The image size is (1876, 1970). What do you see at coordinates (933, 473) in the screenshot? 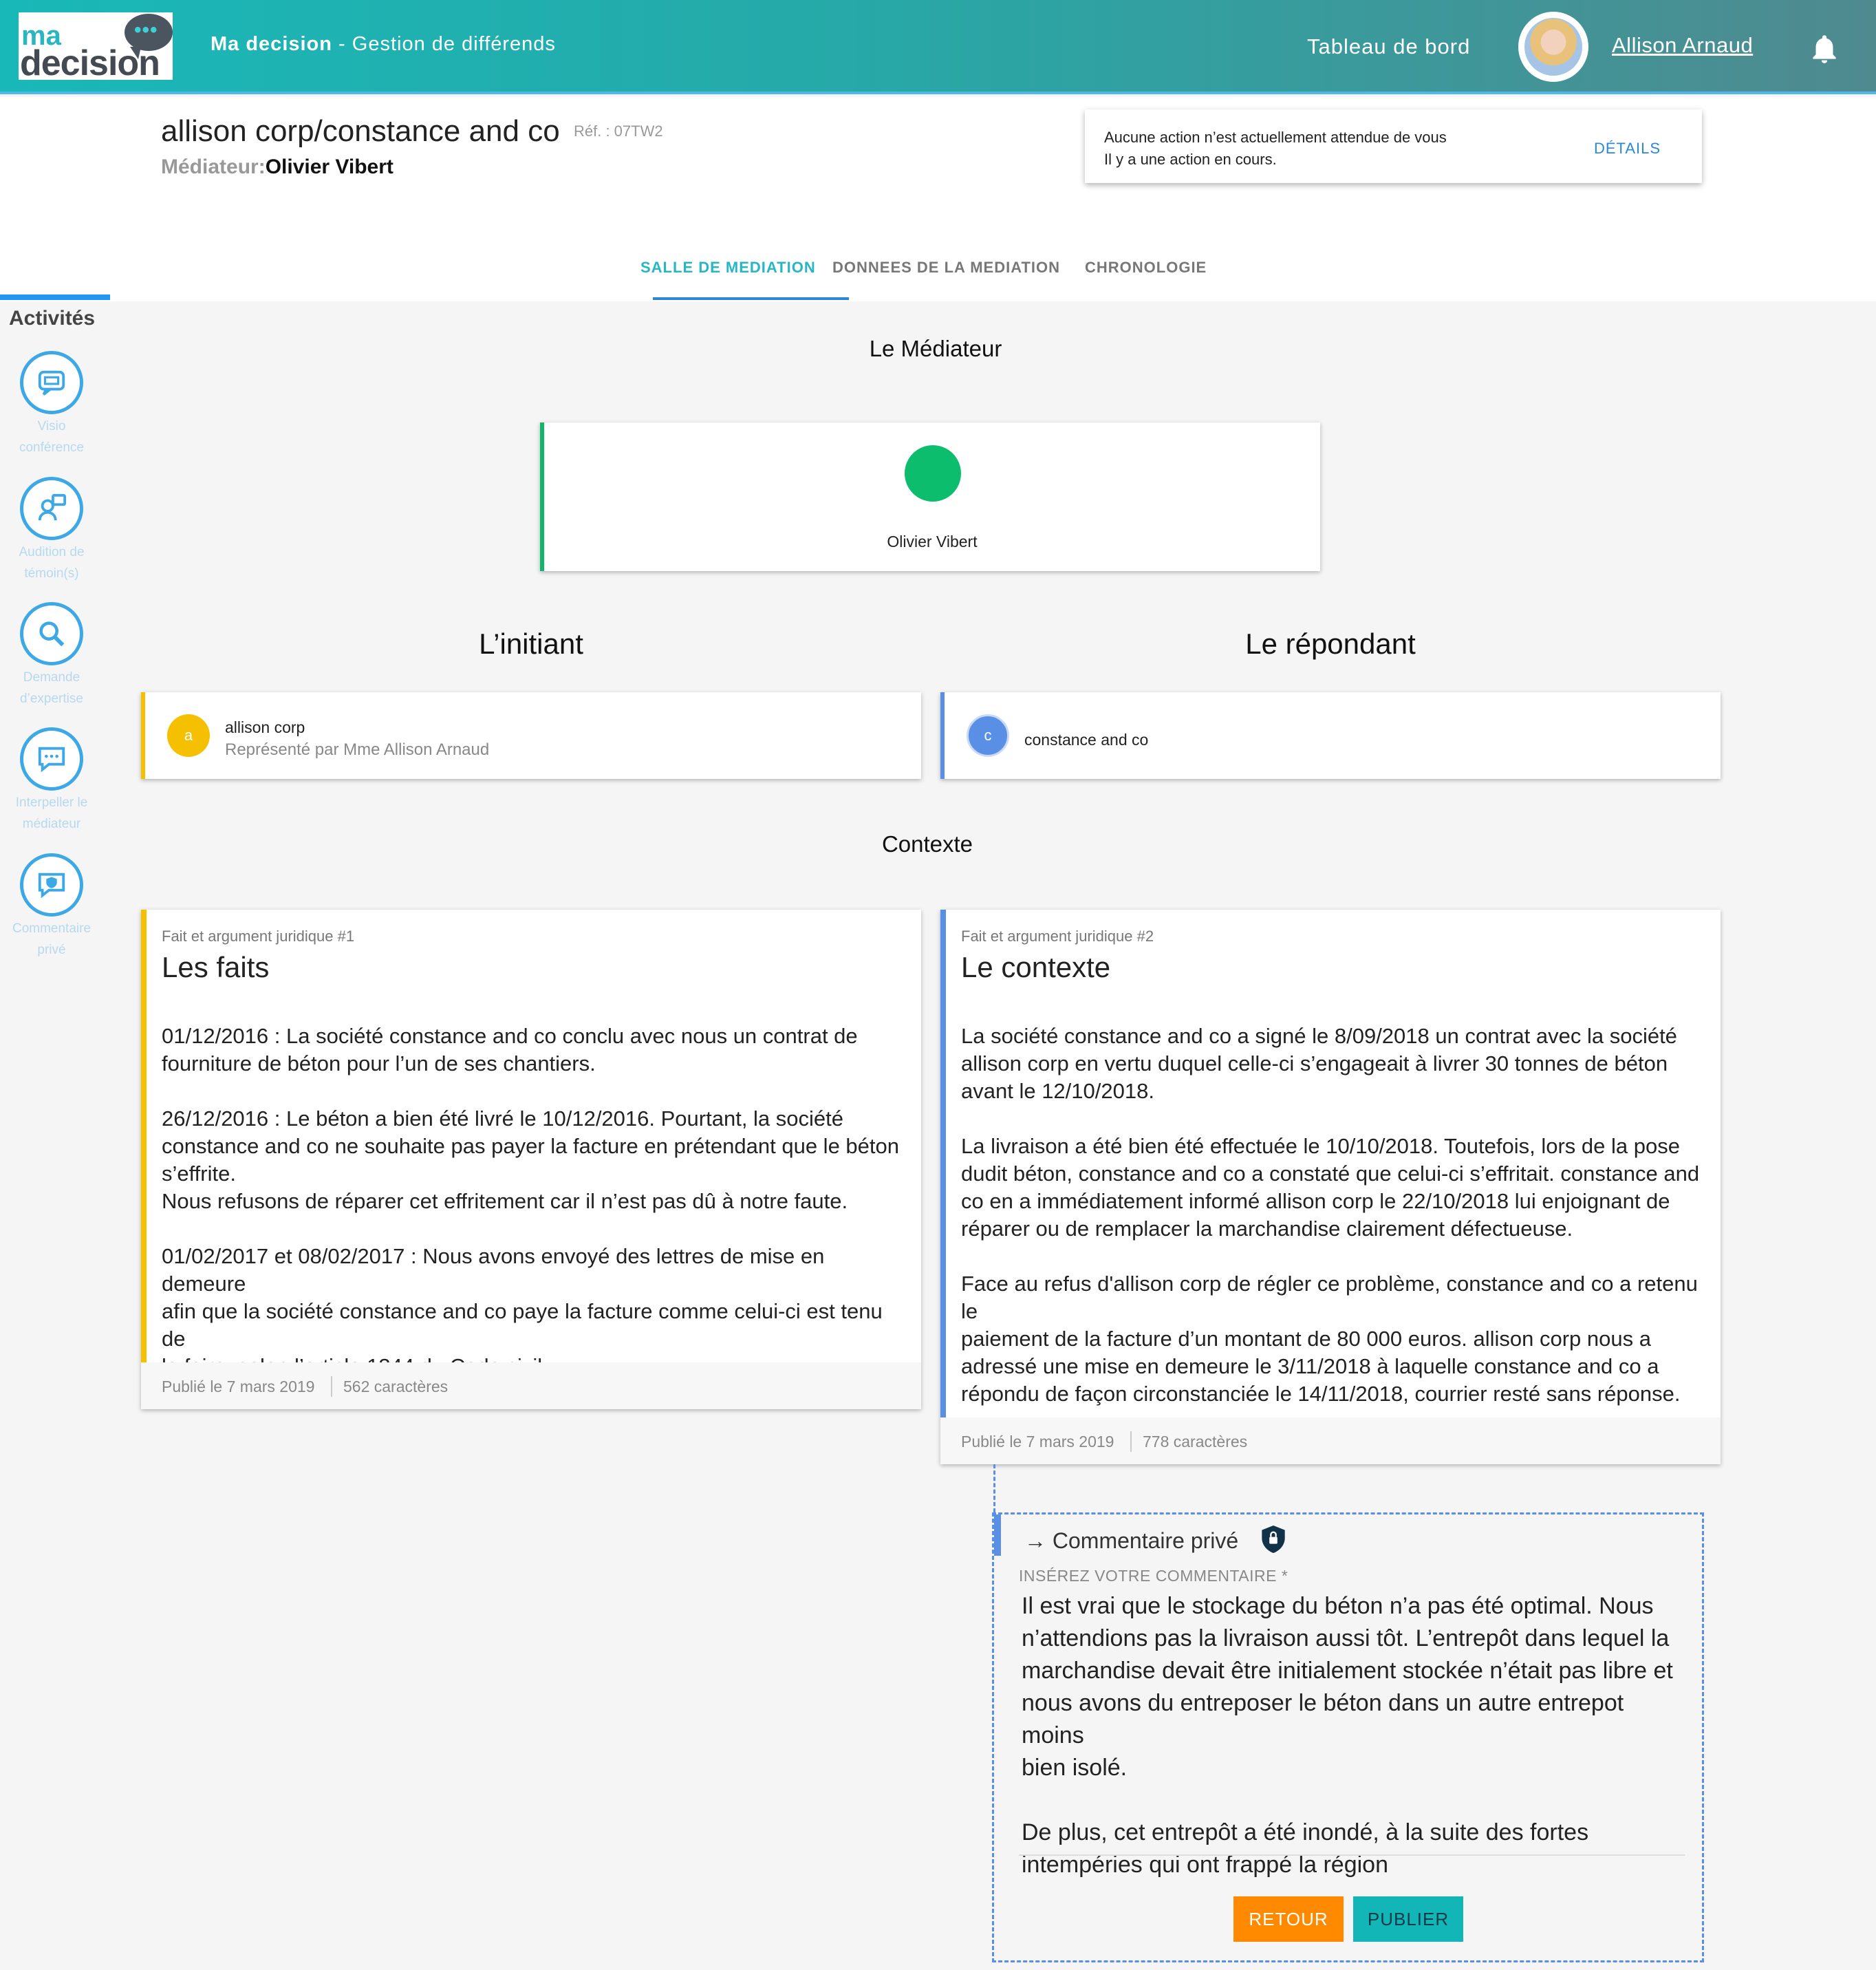
I see `mediator-avatar` at bounding box center [933, 473].